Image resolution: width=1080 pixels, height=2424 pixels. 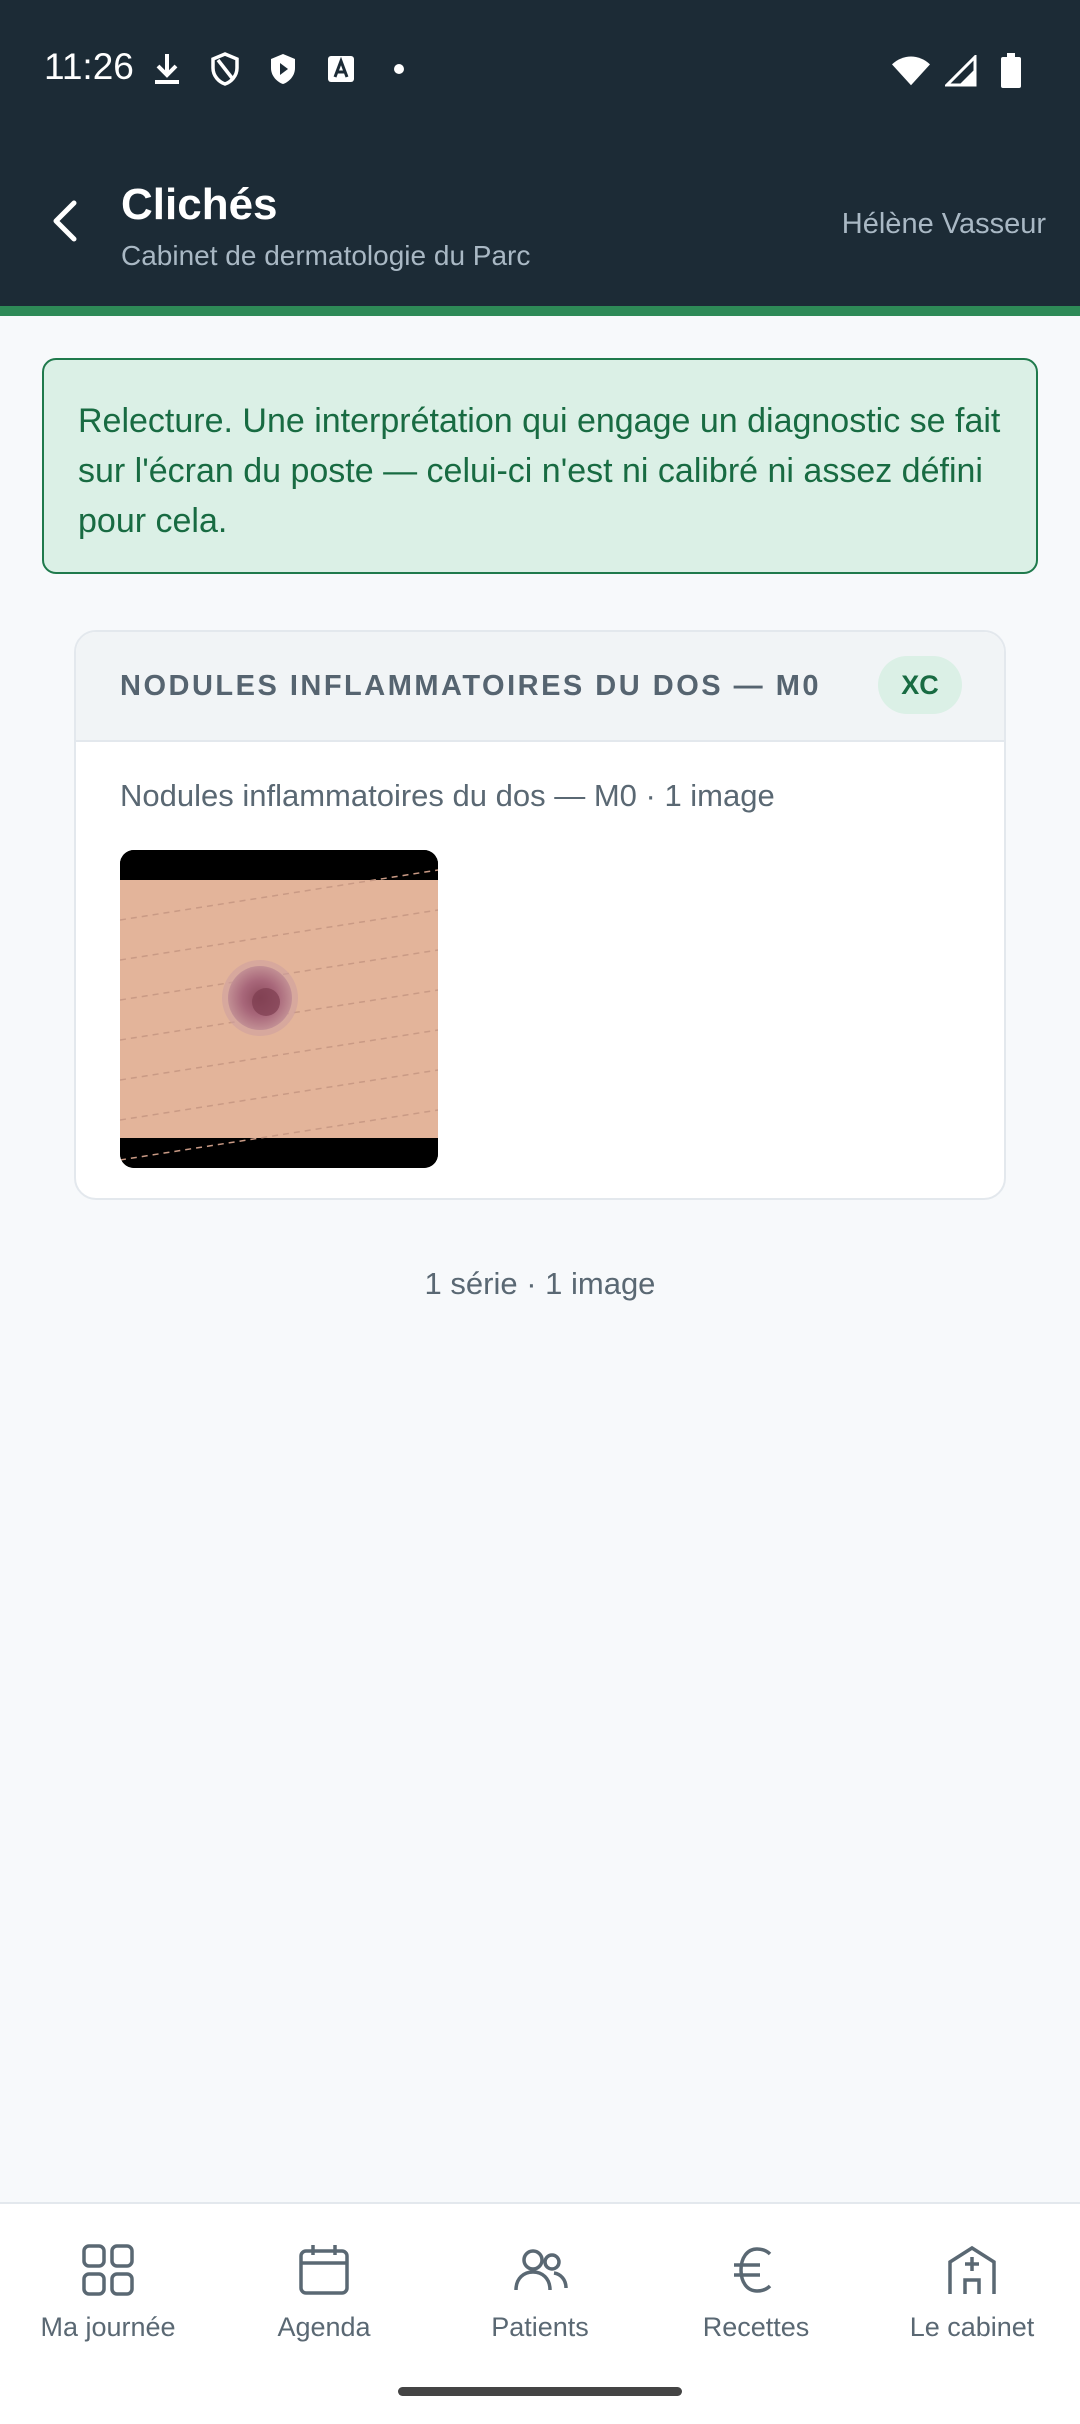 What do you see at coordinates (540, 311) in the screenshot?
I see `accent-divider` at bounding box center [540, 311].